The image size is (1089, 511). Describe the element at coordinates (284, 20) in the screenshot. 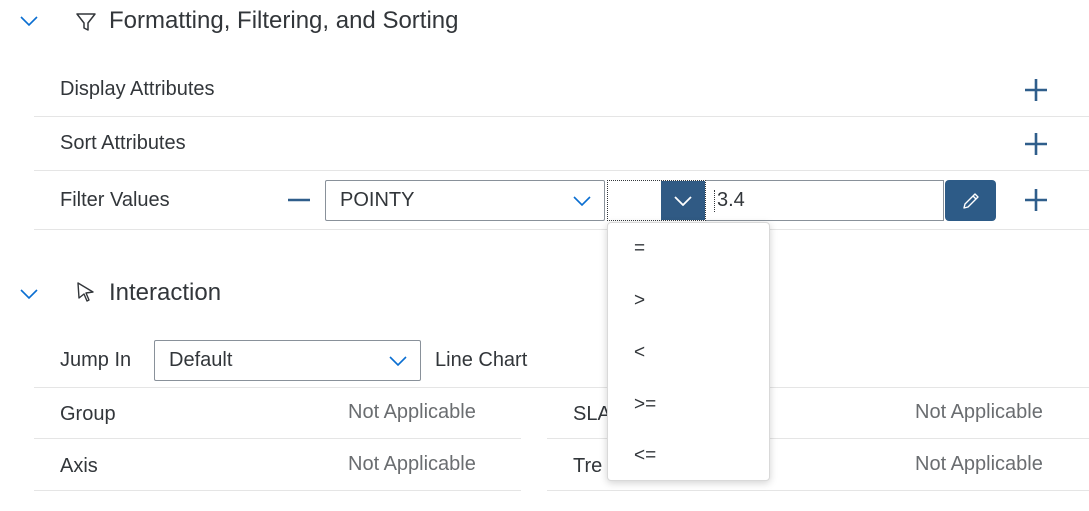

I see `formatting-section-title: Formatting, Filtering, and Sorting` at that location.